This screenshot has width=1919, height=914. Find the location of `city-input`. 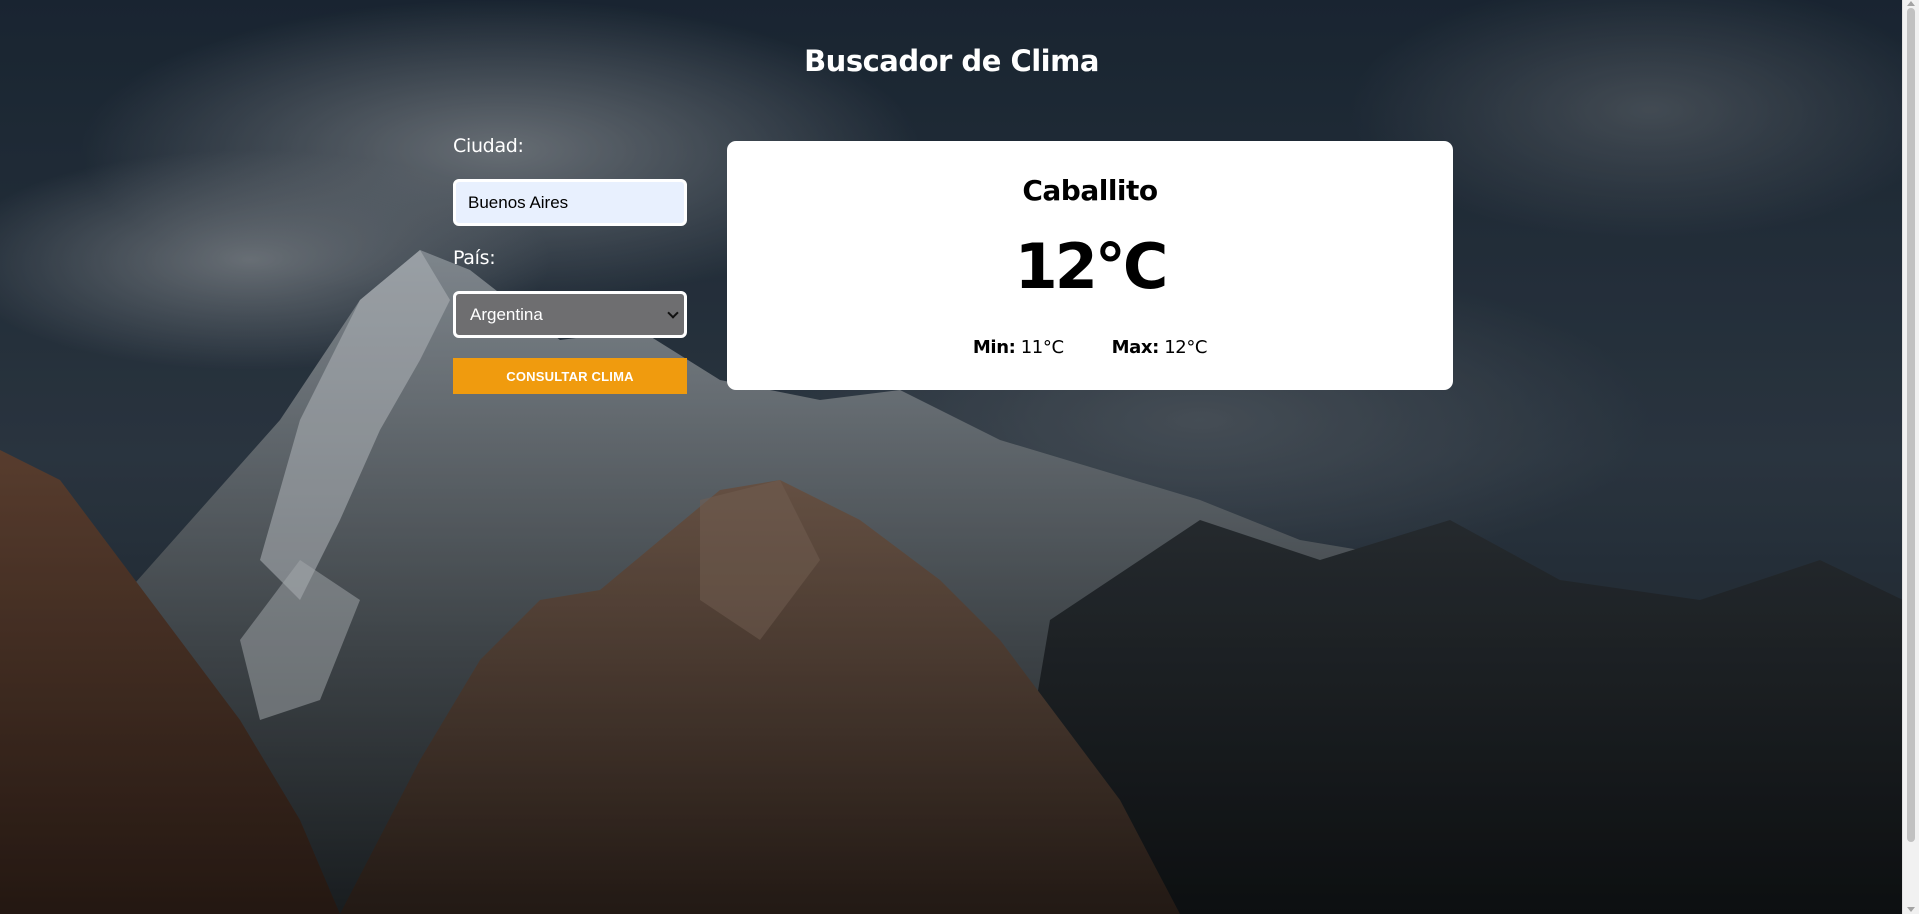

city-input is located at coordinates (570, 202).